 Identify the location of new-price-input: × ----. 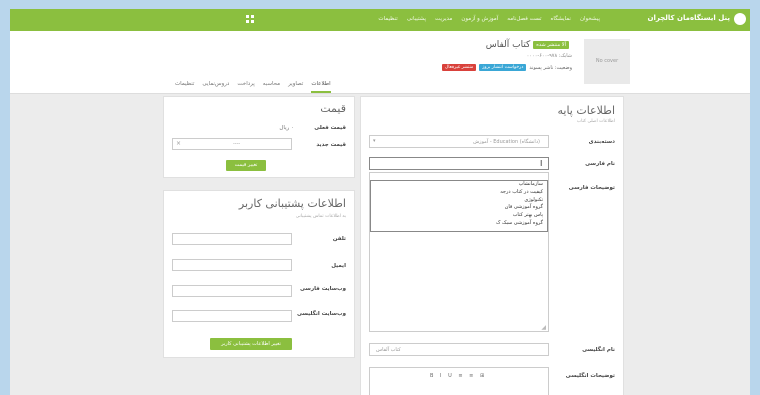
(232, 144).